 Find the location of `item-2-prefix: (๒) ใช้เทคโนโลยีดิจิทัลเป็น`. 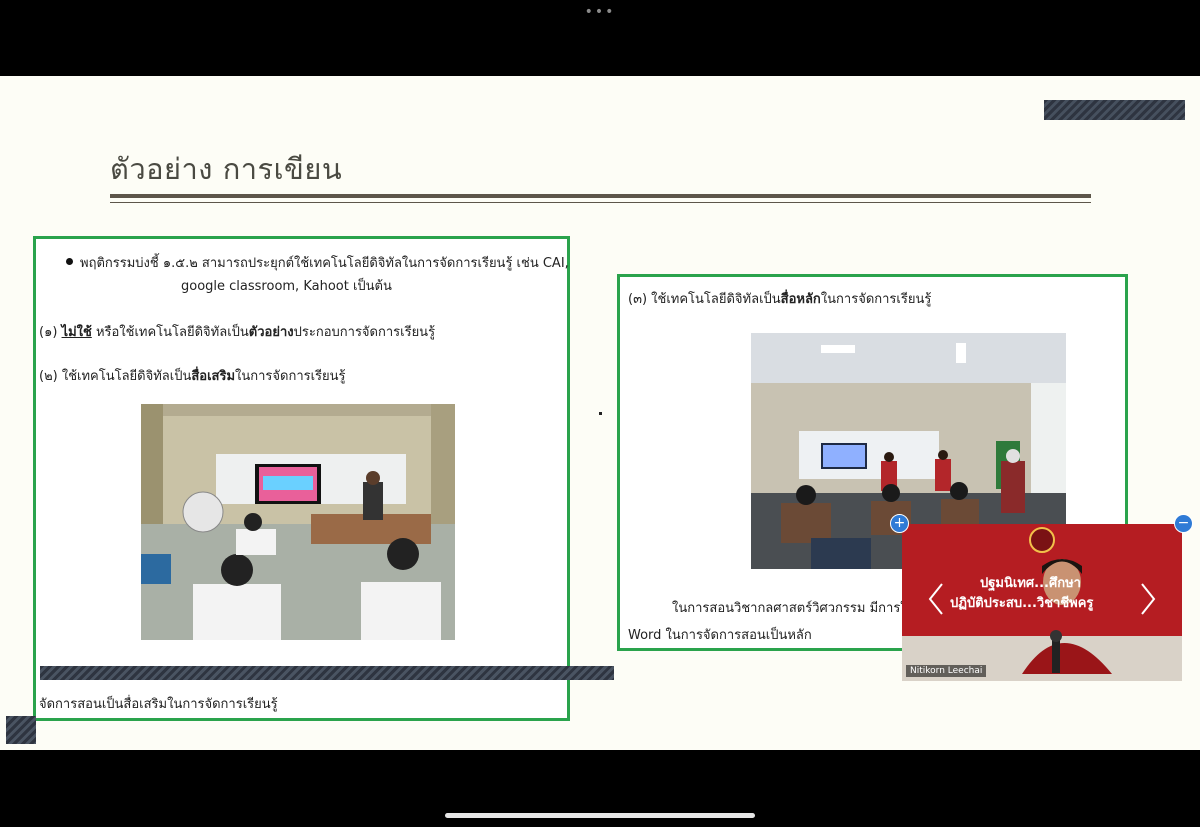

item-2-prefix: (๒) ใช้เทคโนโลยีดิจิทัลเป็น is located at coordinates (115, 376).